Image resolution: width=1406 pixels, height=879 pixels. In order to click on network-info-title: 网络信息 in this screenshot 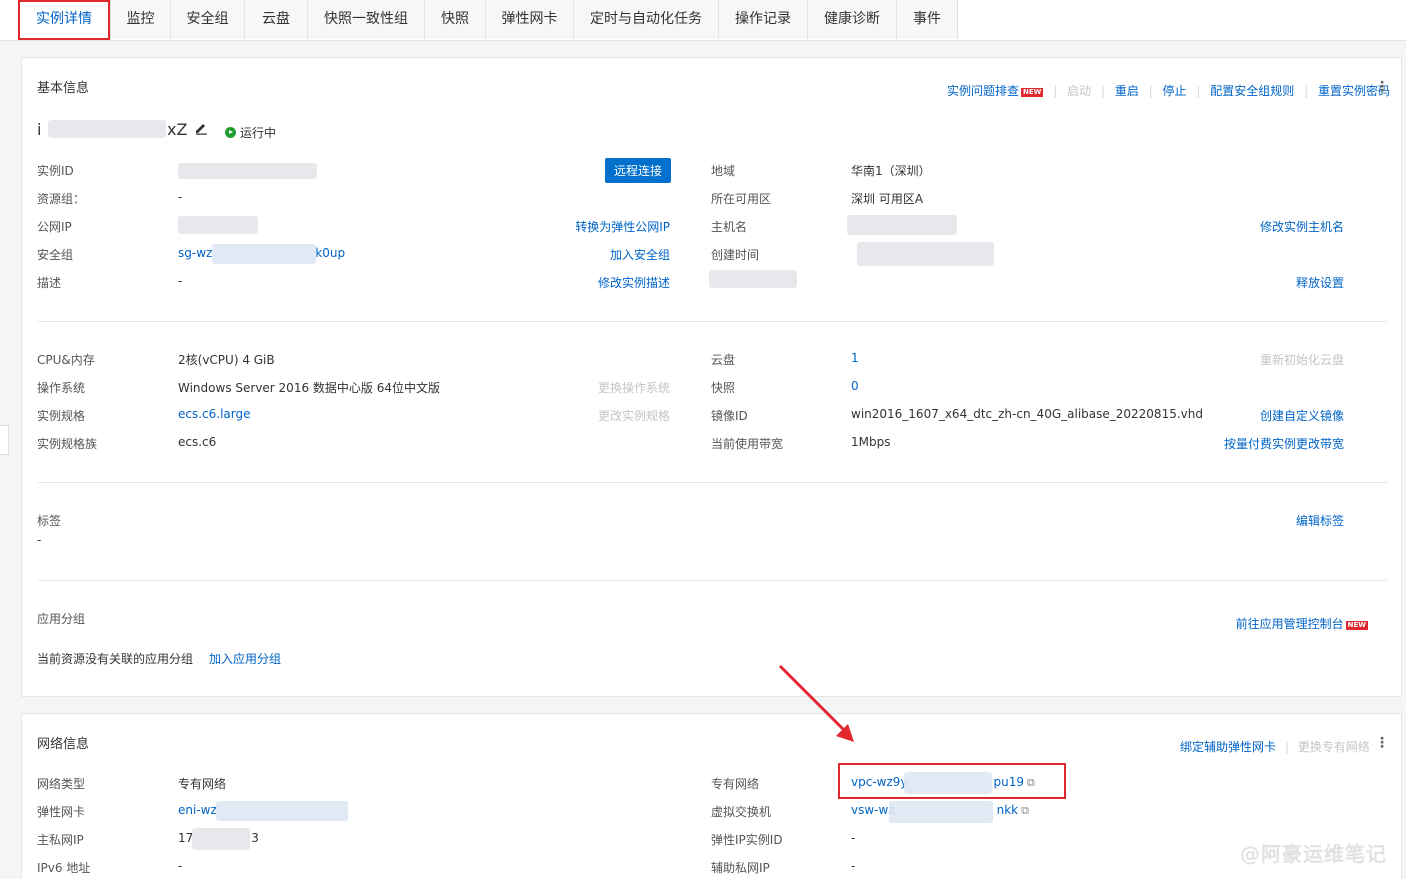, I will do `click(63, 744)`.